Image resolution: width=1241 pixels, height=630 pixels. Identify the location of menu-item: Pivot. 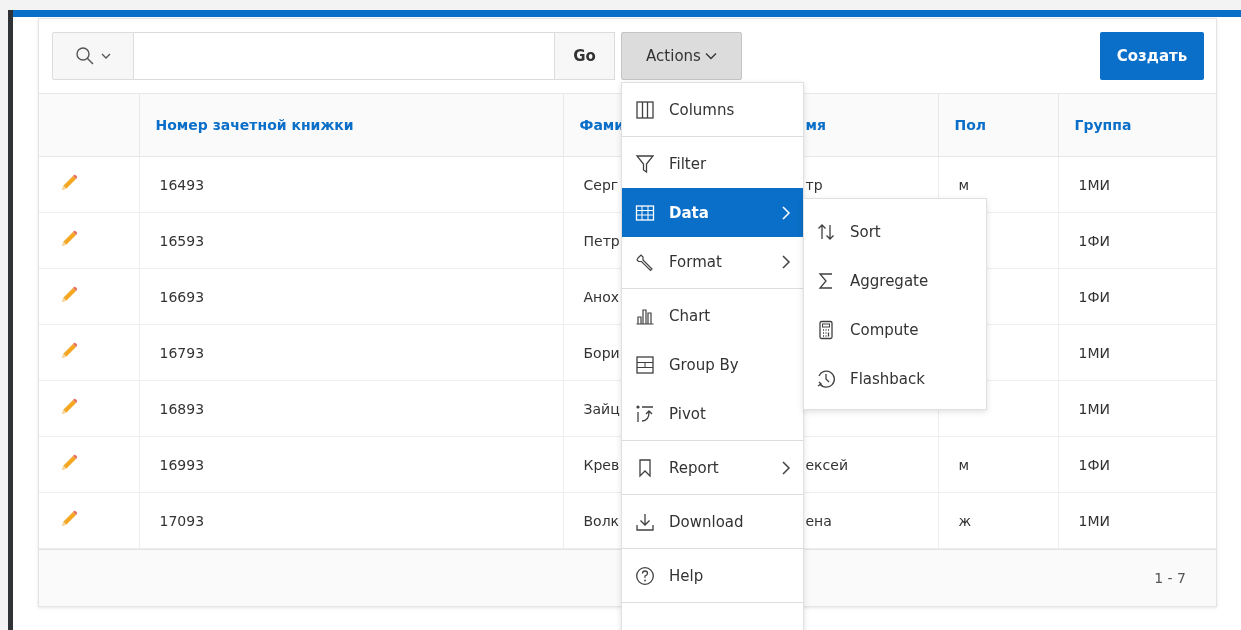
(712, 413).